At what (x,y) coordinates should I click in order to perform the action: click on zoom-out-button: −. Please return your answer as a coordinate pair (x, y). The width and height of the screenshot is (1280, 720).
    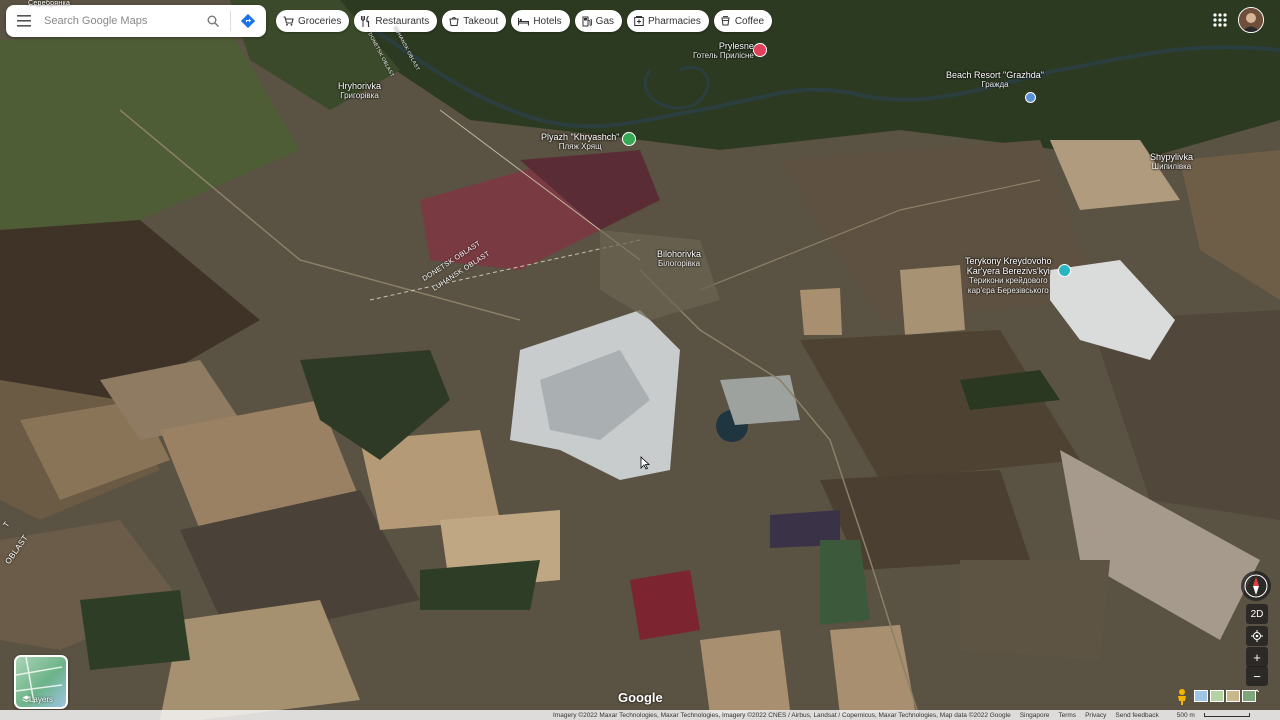
    Looking at the image, I should click on (1257, 676).